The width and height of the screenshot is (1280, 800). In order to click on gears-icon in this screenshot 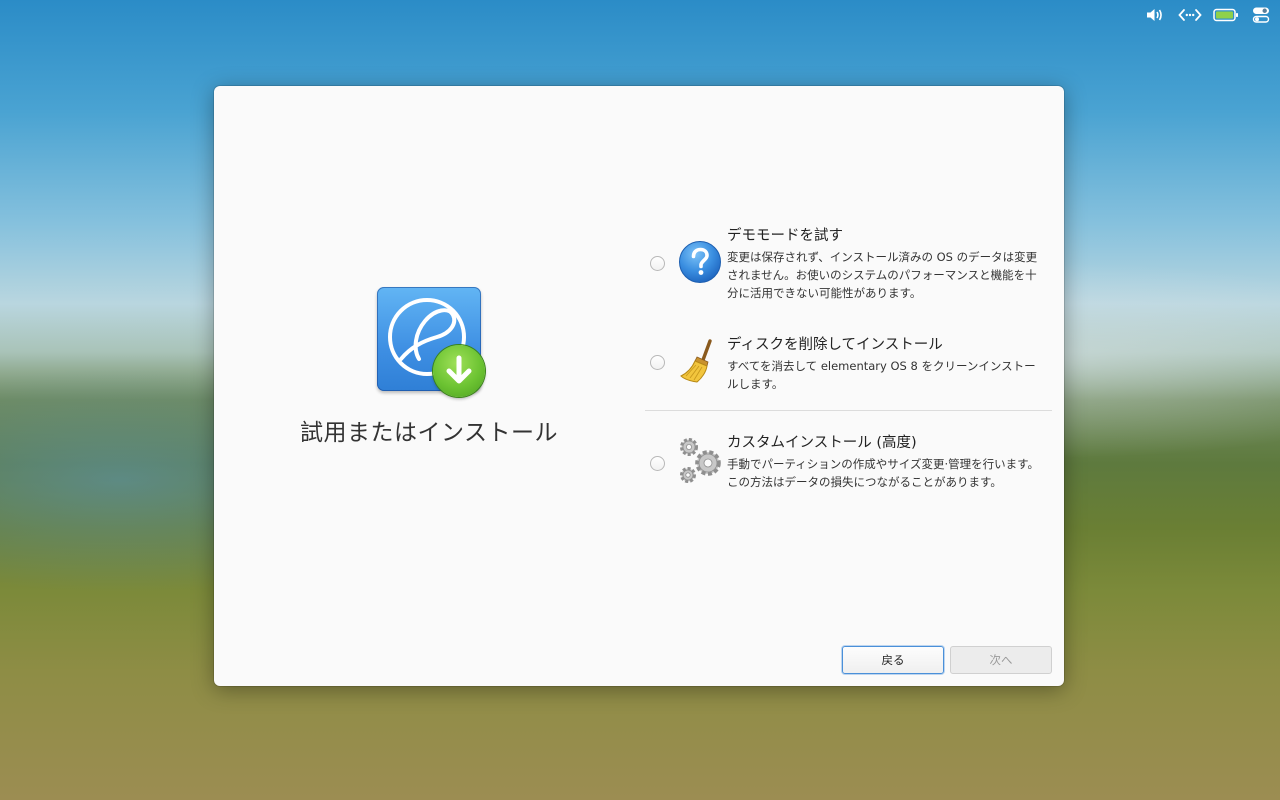, I will do `click(701, 460)`.